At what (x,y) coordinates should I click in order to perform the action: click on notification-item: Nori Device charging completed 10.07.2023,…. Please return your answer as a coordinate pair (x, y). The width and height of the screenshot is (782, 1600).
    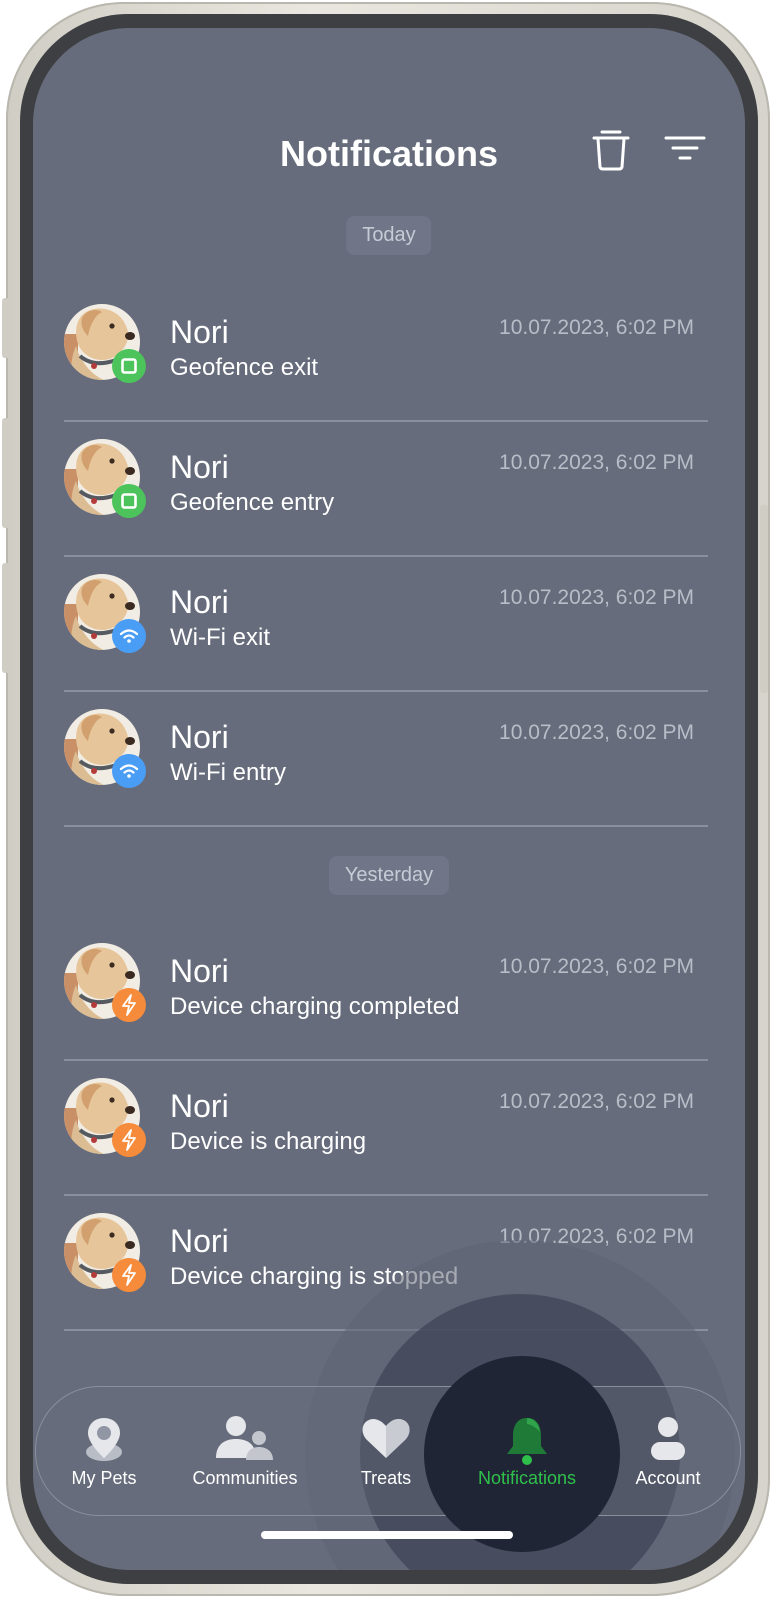
    Looking at the image, I should click on (386, 992).